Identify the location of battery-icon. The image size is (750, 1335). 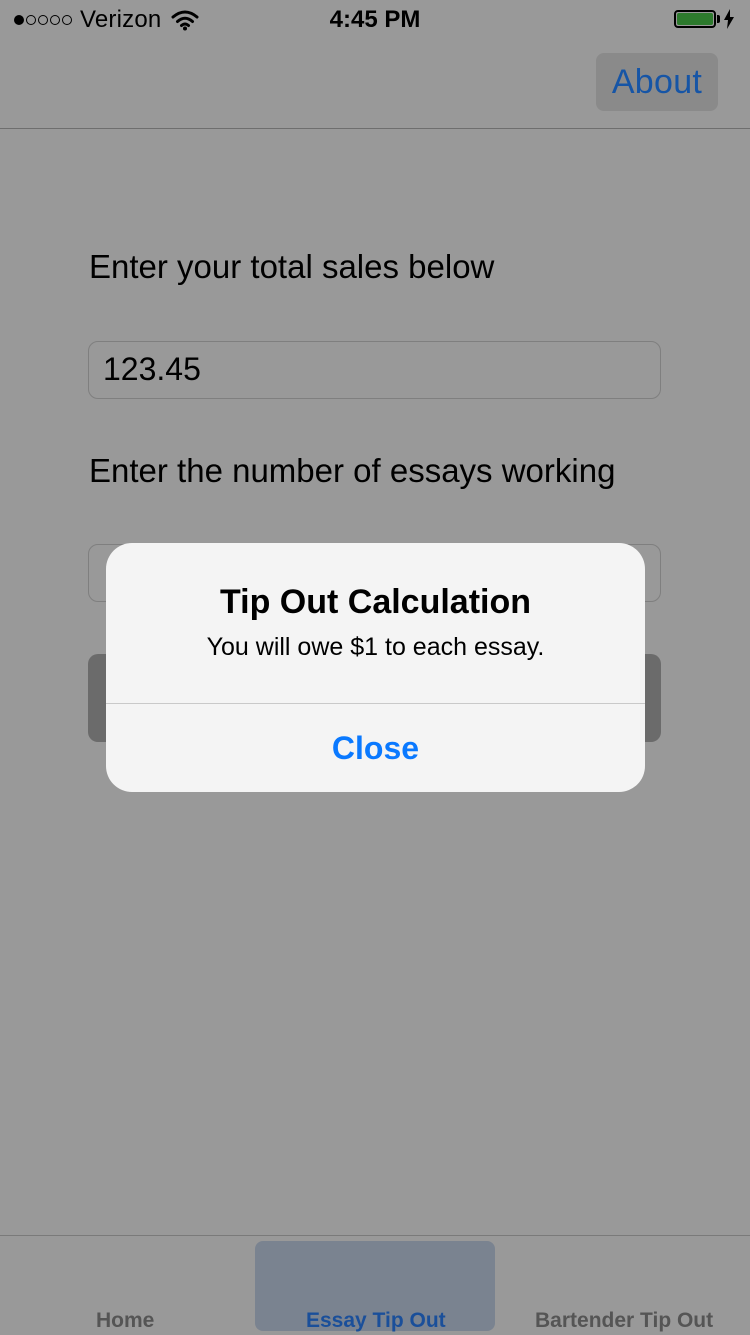
(704, 19).